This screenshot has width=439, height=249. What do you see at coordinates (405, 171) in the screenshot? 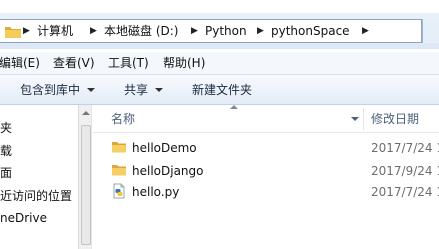
I see `file-date: 2017/9/24 1` at bounding box center [405, 171].